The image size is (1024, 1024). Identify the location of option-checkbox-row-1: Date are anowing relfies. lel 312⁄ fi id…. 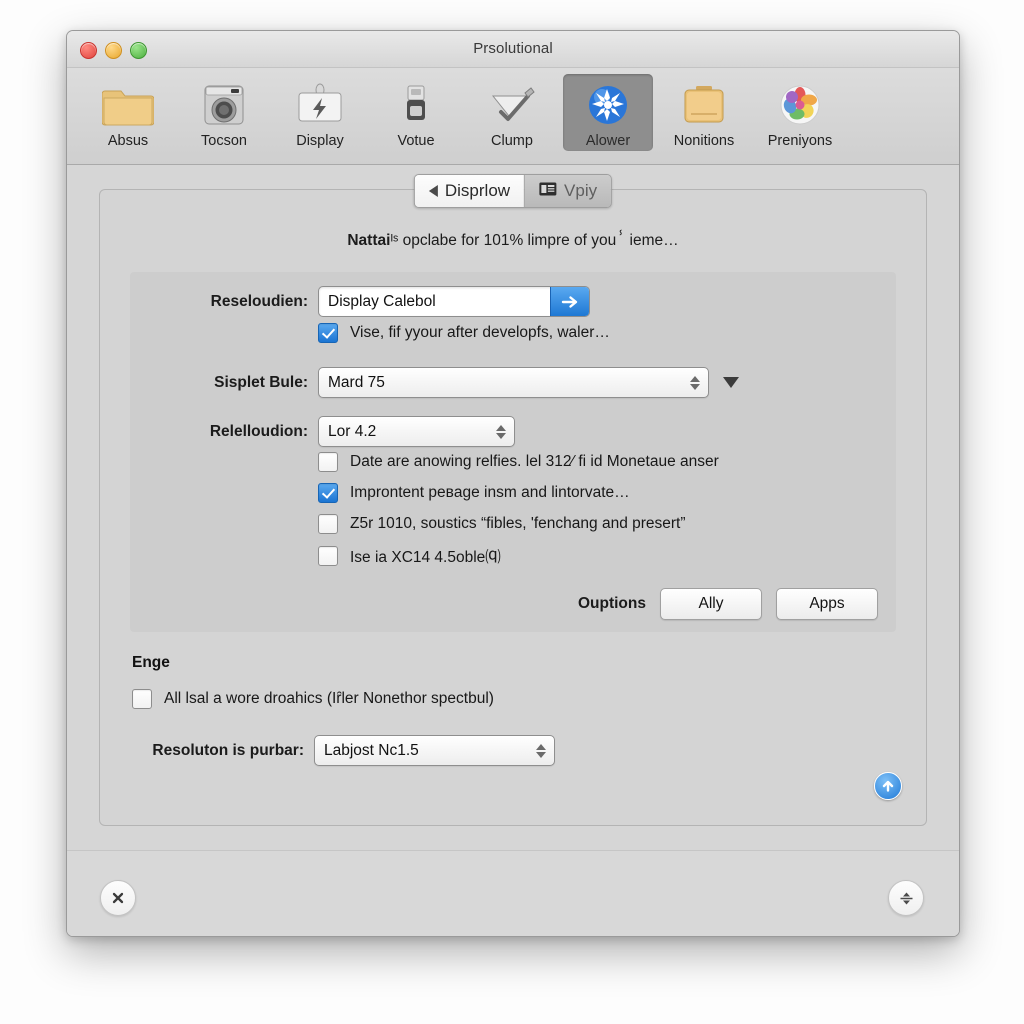
(518, 462).